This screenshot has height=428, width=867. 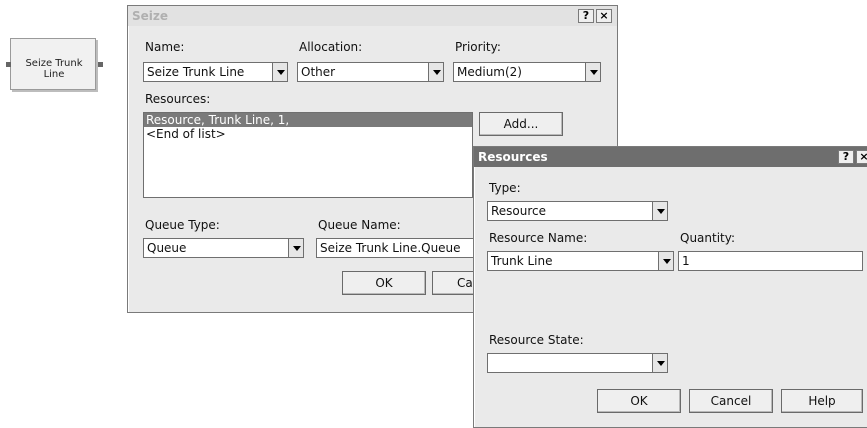 I want to click on type-dropdown-button, so click(x=660, y=211).